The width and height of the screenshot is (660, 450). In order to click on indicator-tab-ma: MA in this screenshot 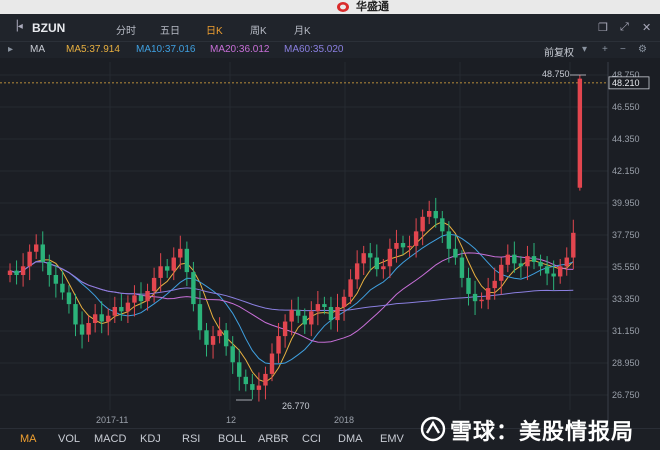, I will do `click(28, 439)`.